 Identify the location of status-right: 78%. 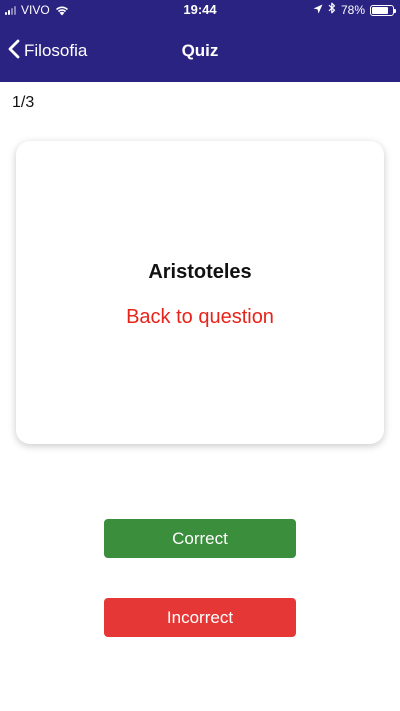
(354, 10).